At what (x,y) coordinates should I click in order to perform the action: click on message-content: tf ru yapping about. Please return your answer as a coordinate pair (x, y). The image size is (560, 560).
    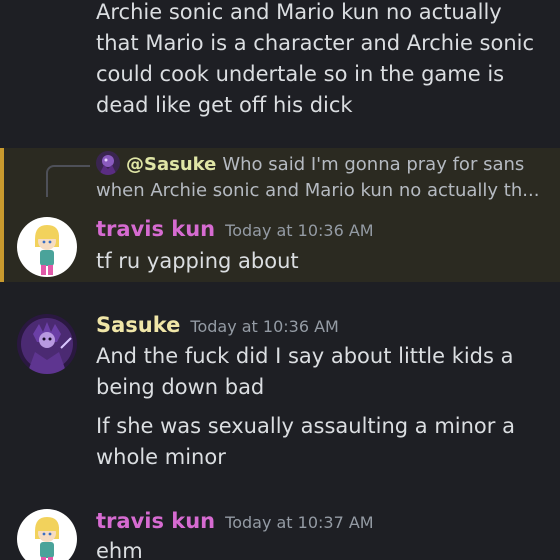
    Looking at the image, I should click on (197, 261).